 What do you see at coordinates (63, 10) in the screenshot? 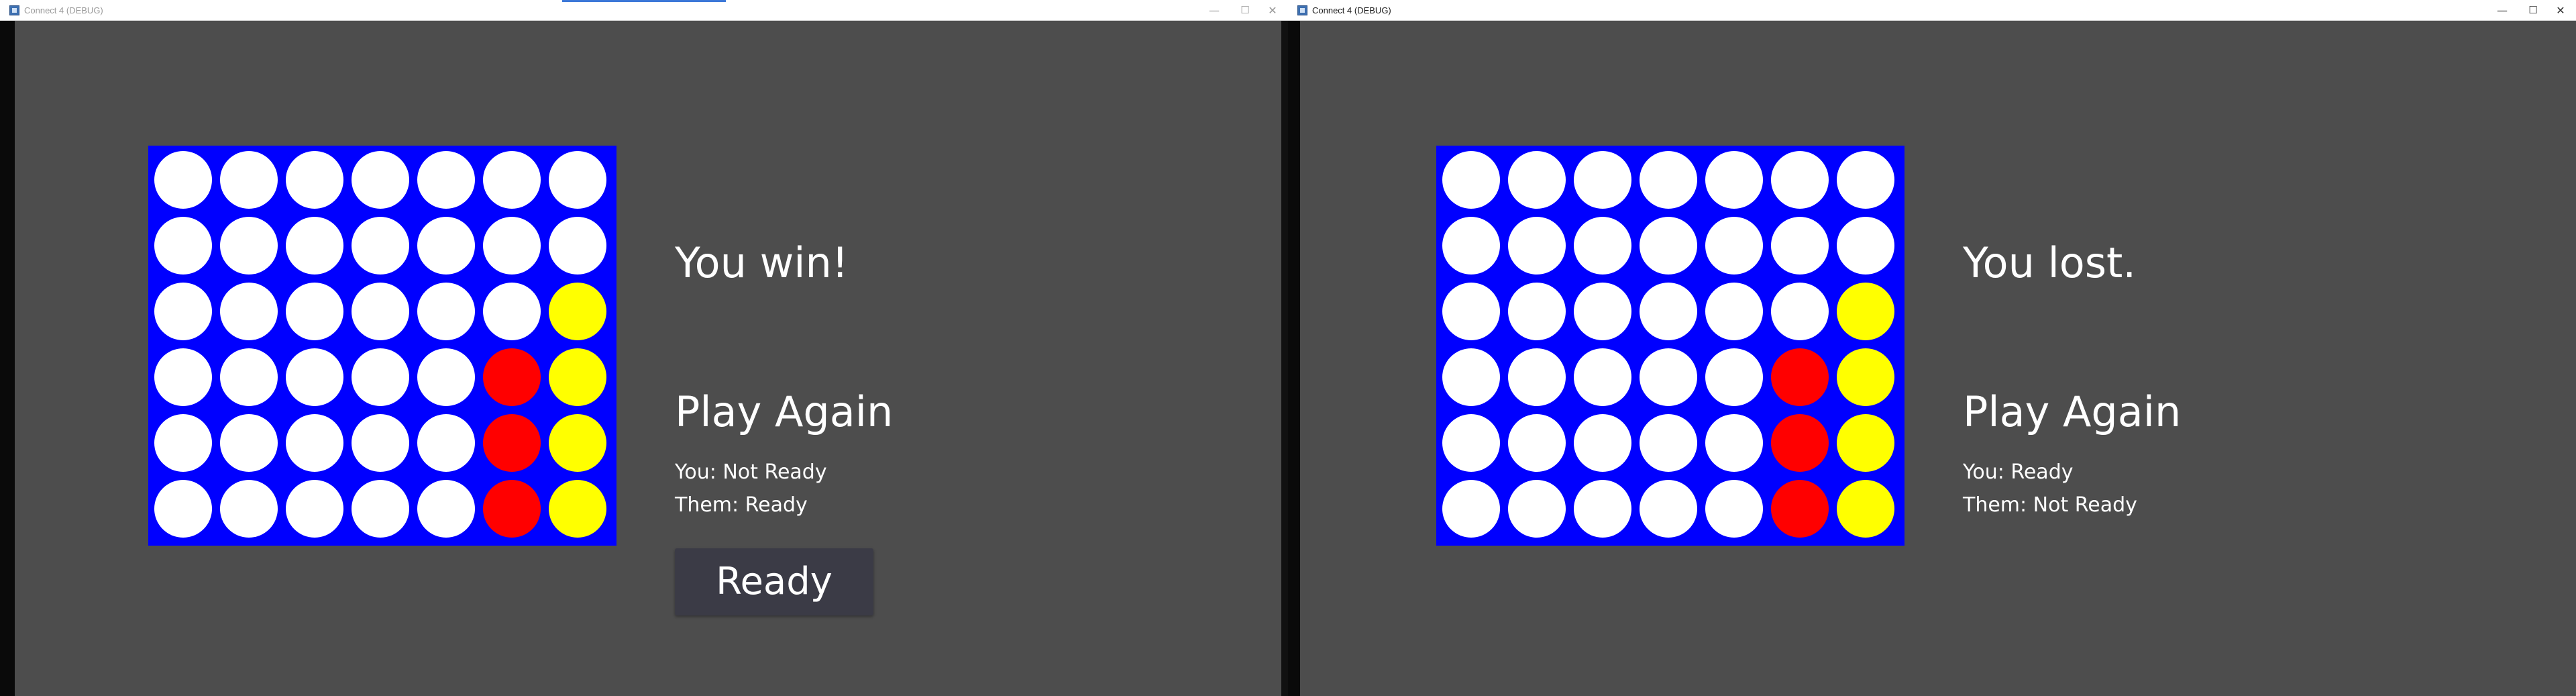
I see `window-title: Connect 4 (DEBUG)` at bounding box center [63, 10].